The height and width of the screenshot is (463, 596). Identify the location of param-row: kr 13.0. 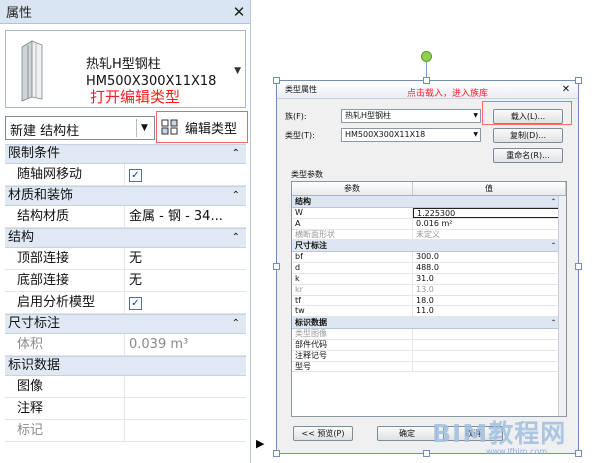
(429, 290).